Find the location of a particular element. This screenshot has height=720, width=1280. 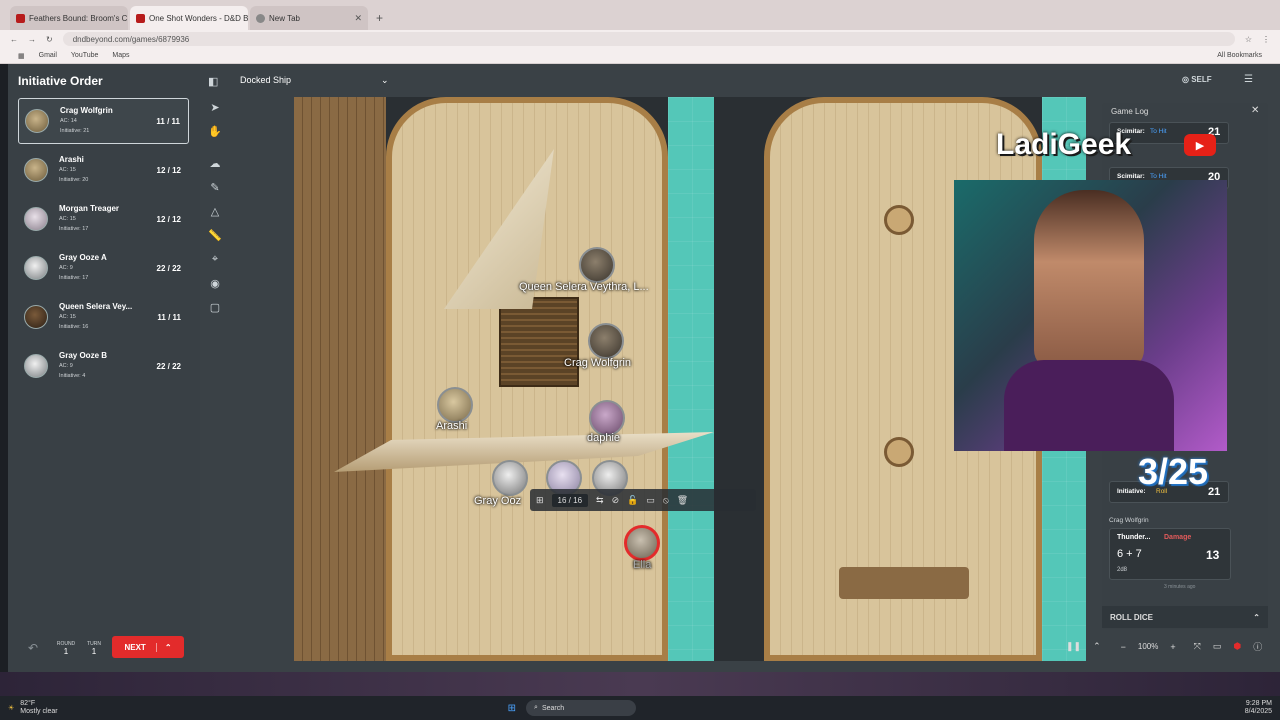

initiative-card: Gray Ooze B AC: 9 Initiative: 4 22 / 22 is located at coordinates (103, 366).